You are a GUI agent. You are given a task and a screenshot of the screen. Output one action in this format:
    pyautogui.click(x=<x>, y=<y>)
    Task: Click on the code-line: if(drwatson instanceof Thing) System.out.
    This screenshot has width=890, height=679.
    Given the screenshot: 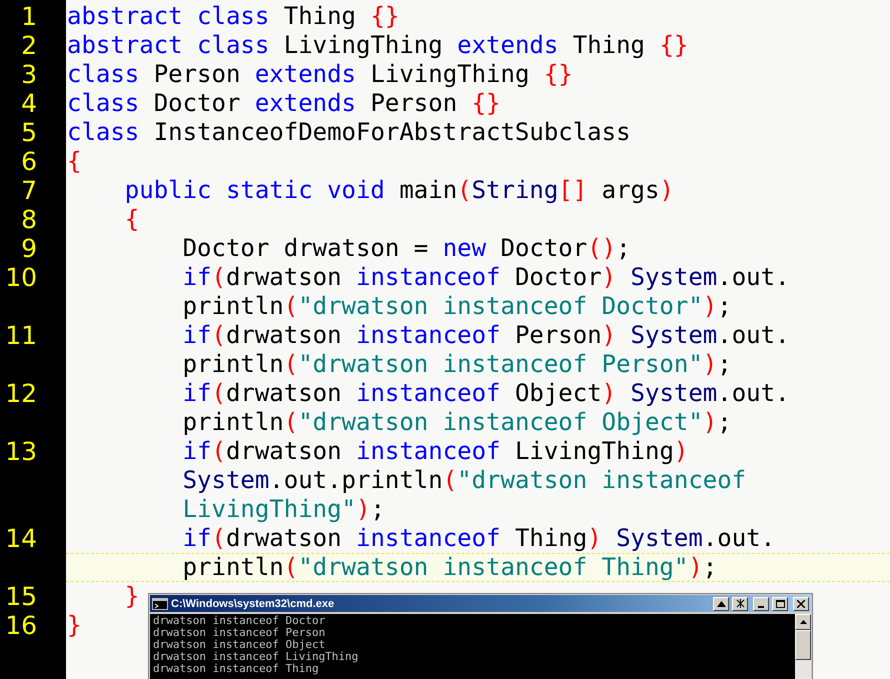 What is the action you would take?
    pyautogui.click(x=479, y=538)
    